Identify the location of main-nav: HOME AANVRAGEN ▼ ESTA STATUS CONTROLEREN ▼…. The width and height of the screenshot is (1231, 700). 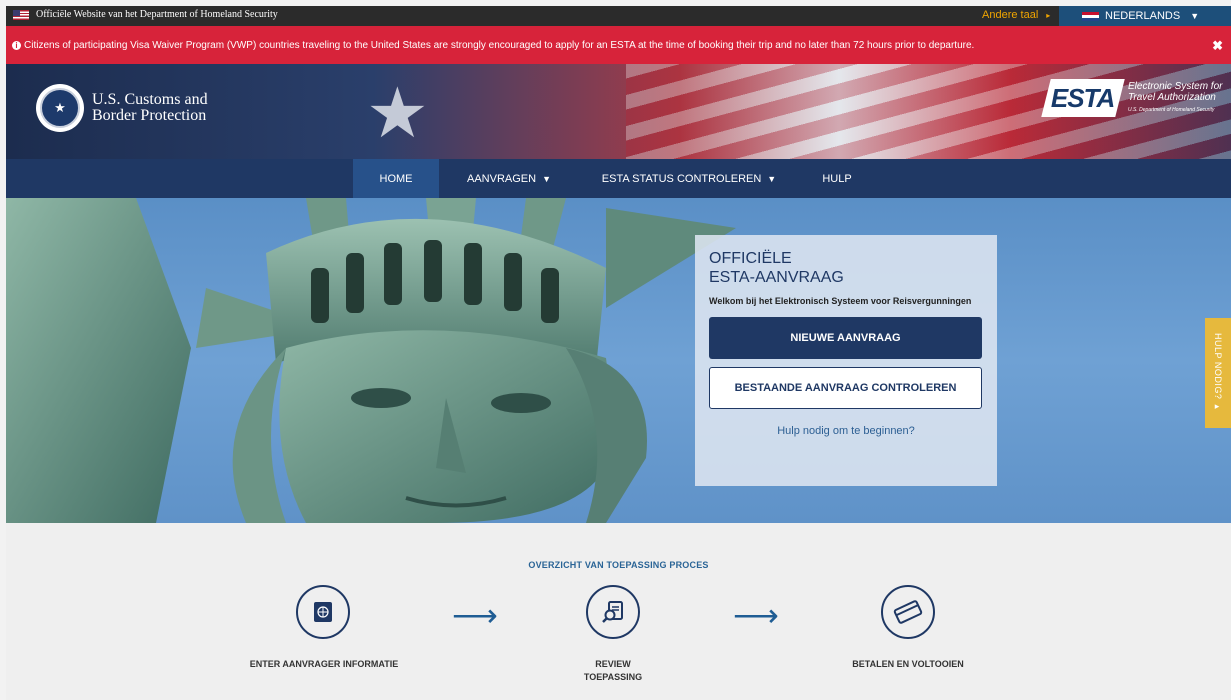
(618, 178).